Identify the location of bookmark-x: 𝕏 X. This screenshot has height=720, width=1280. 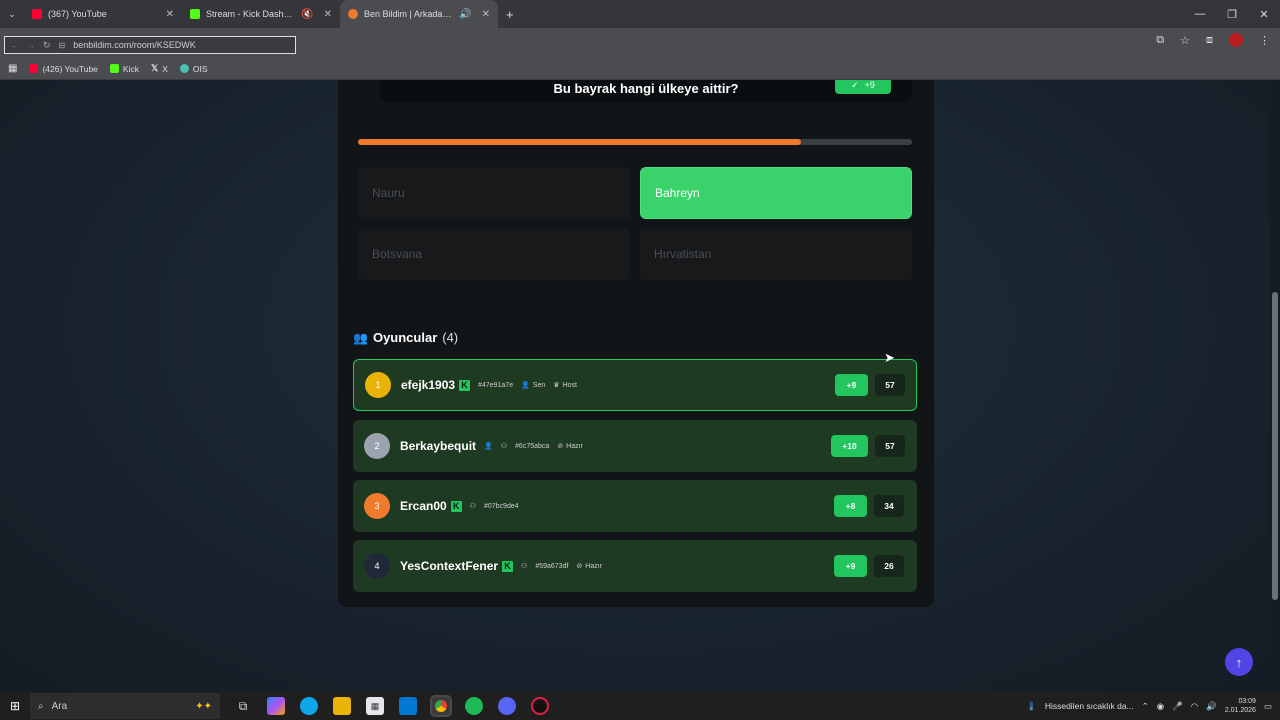
(159, 68).